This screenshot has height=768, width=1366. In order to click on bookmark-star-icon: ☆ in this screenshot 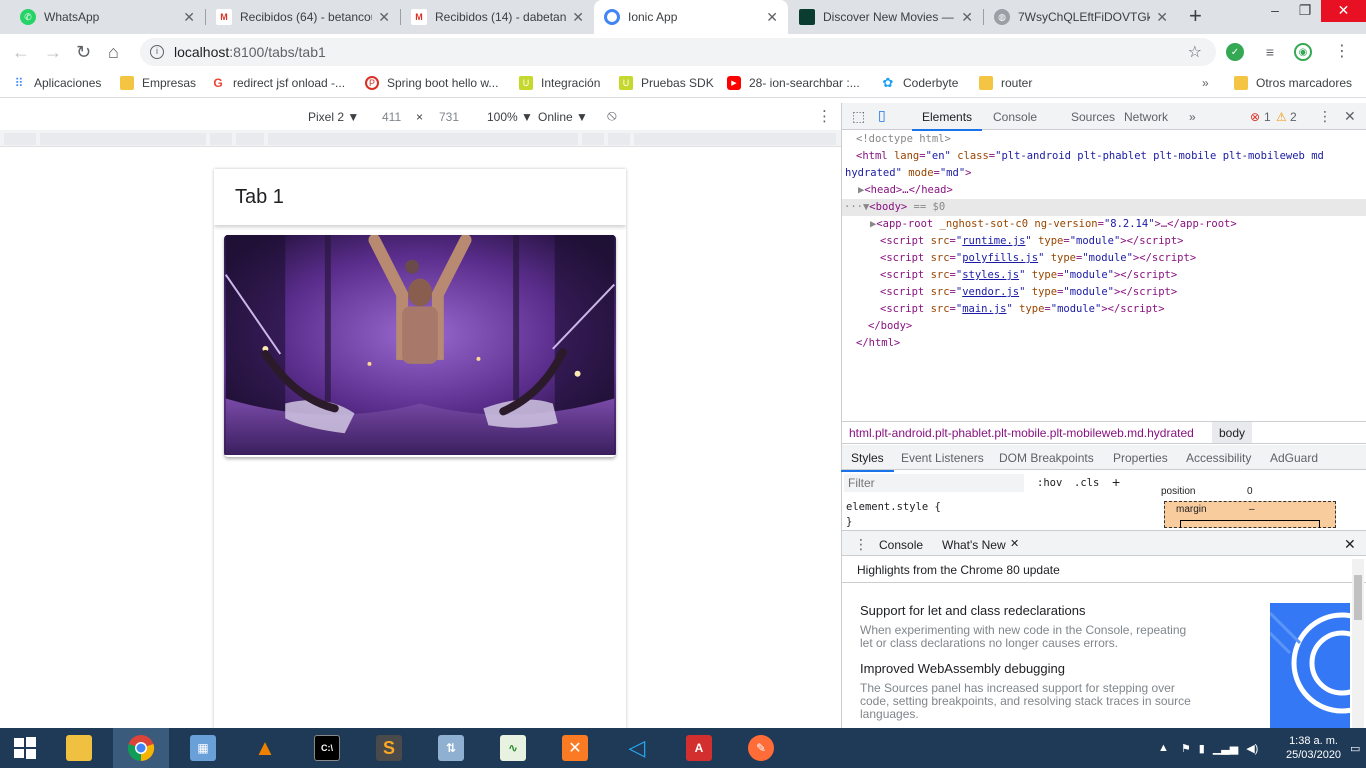, I will do `click(1195, 52)`.